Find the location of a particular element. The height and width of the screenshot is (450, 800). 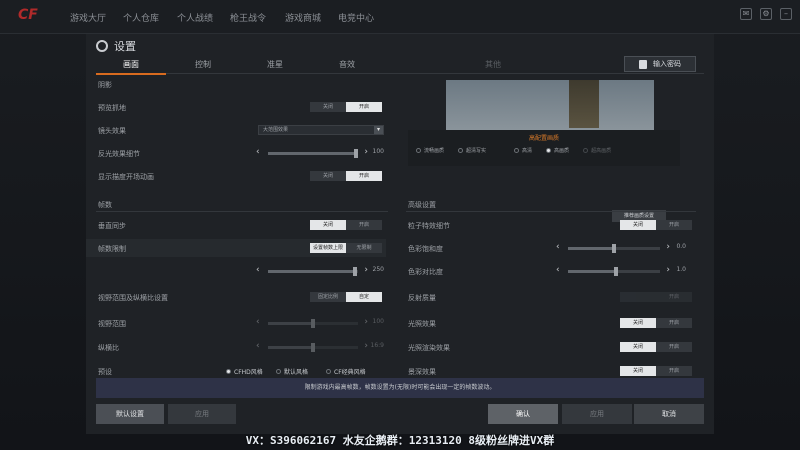

nav-battlepass: 枪王战令 is located at coordinates (248, 17).